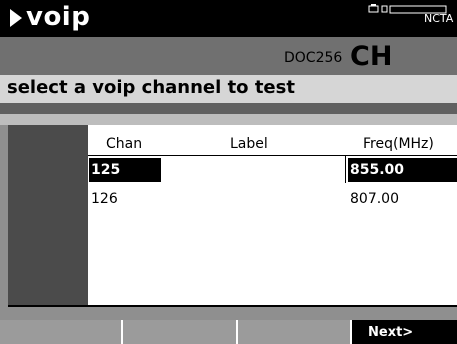  I want to click on doc-label: DOC256, so click(313, 58).